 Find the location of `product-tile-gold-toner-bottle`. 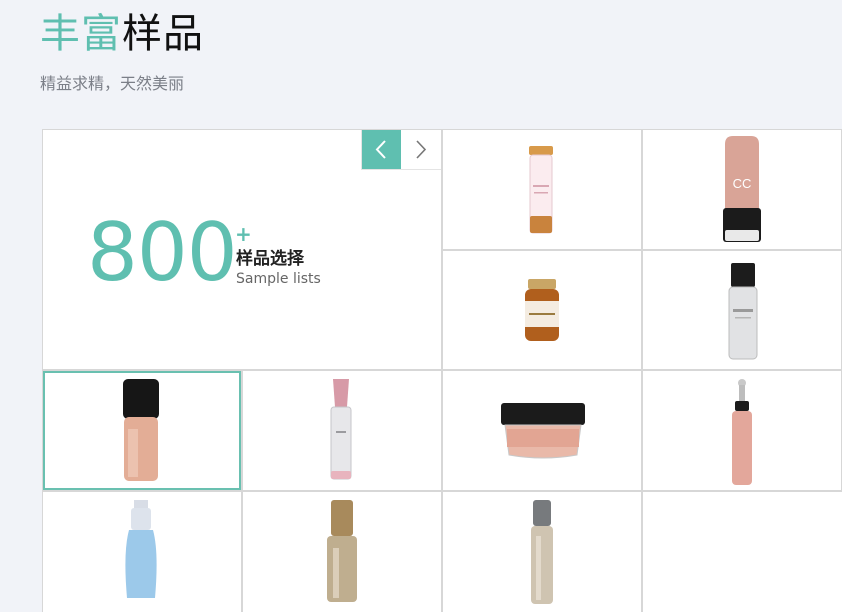

product-tile-gold-toner-bottle is located at coordinates (342, 552).